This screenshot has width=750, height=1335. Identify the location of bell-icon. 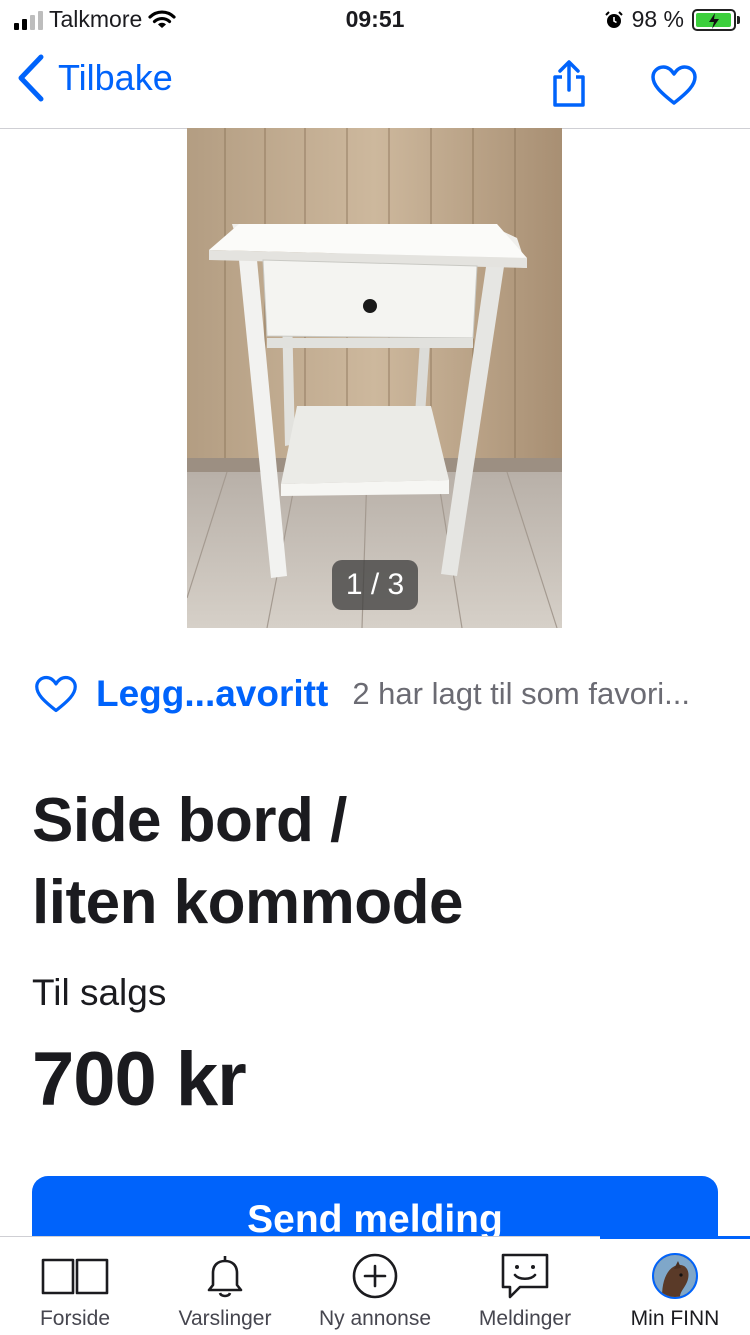
(225, 1277).